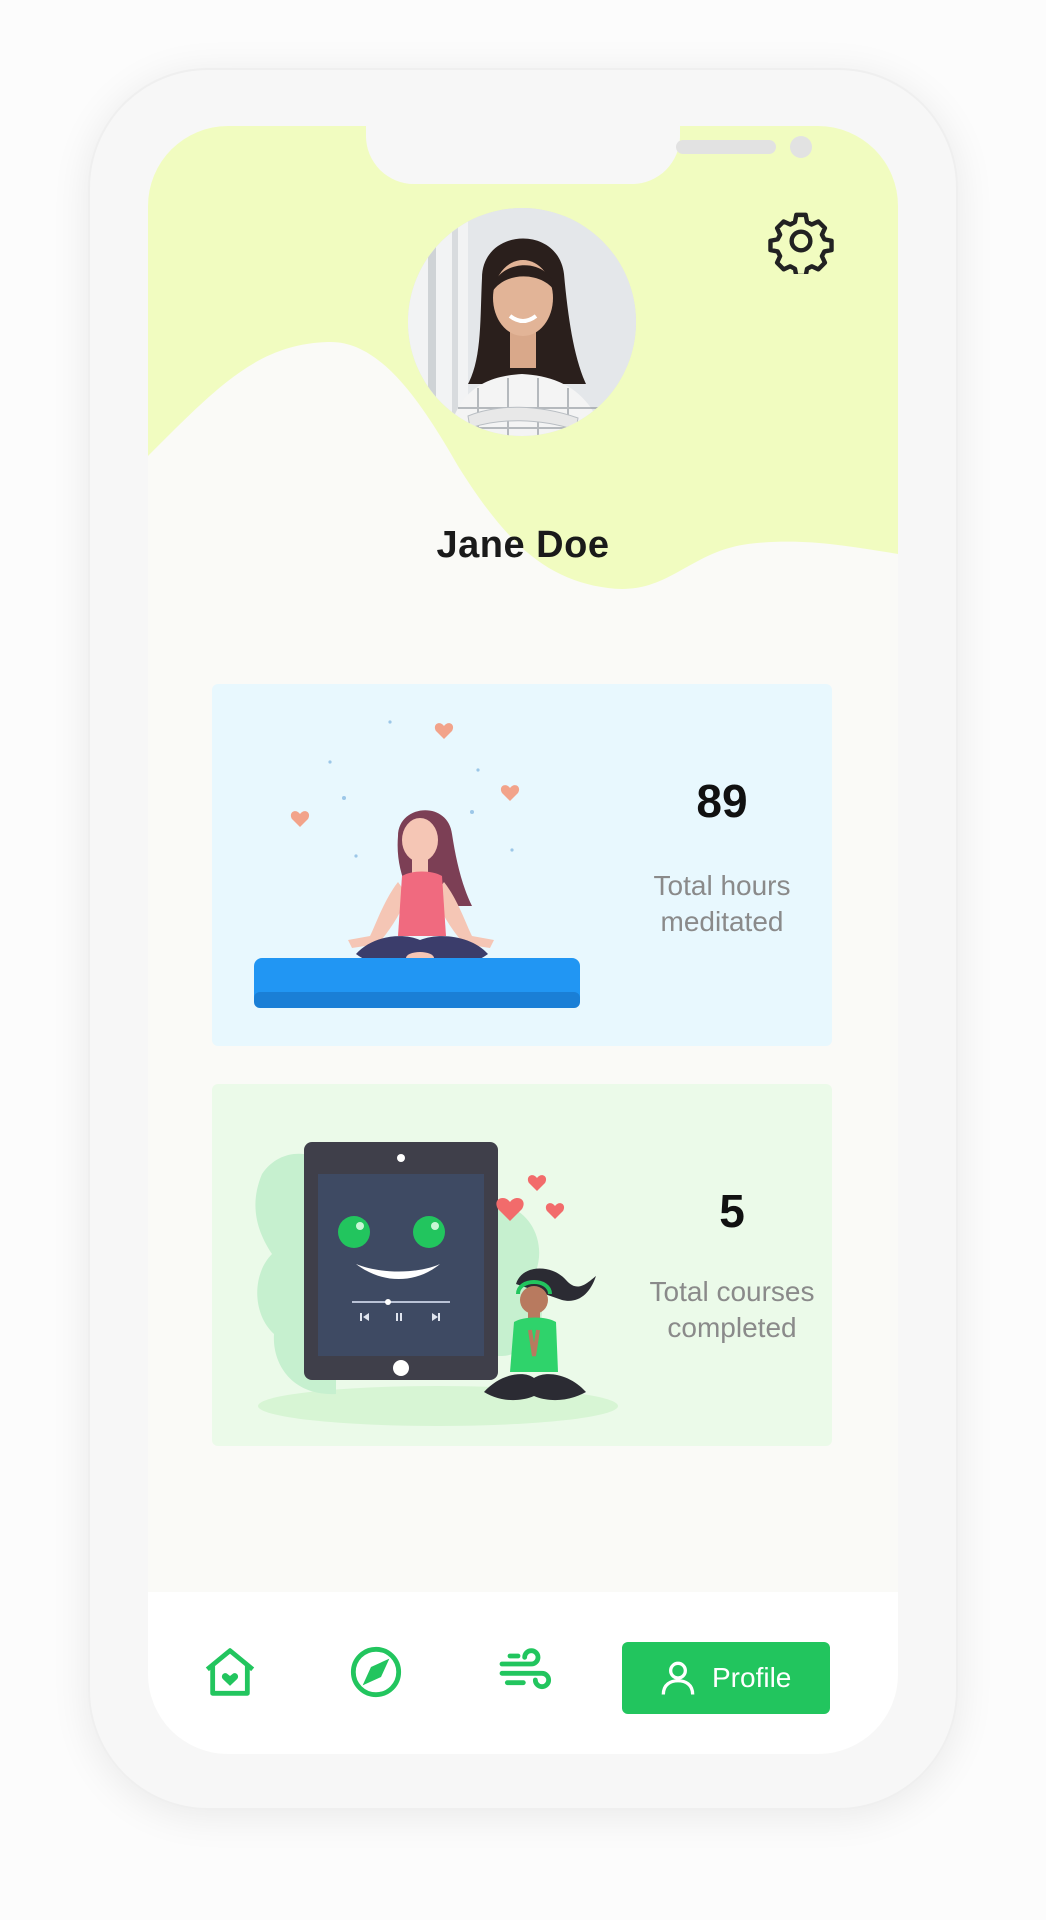 This screenshot has width=1046, height=1920. I want to click on nav-breathe, so click(526, 1672).